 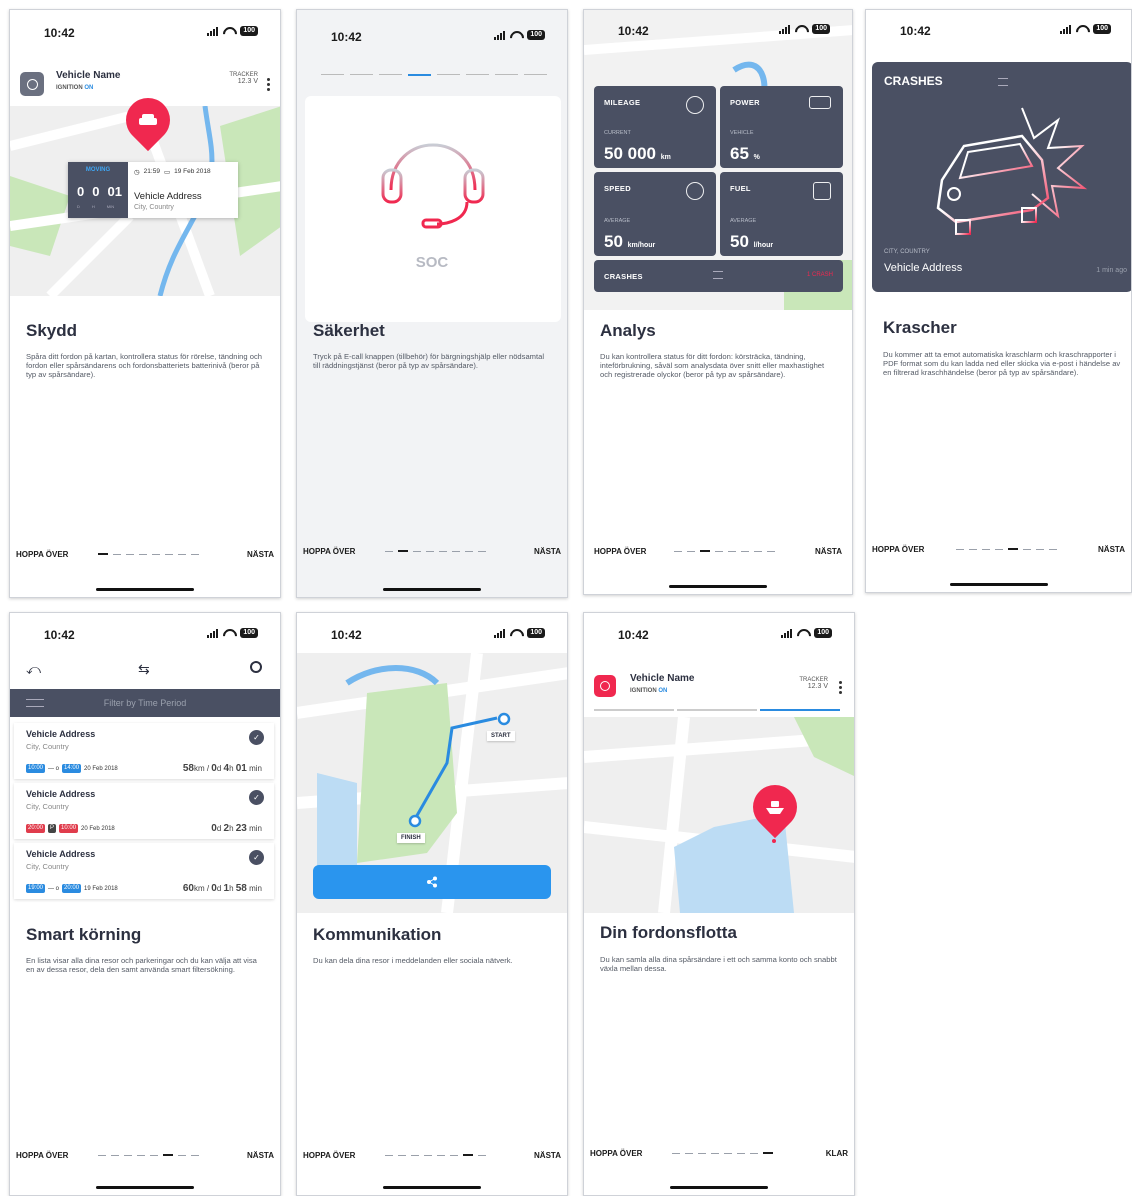 I want to click on map-view, so click(x=719, y=815).